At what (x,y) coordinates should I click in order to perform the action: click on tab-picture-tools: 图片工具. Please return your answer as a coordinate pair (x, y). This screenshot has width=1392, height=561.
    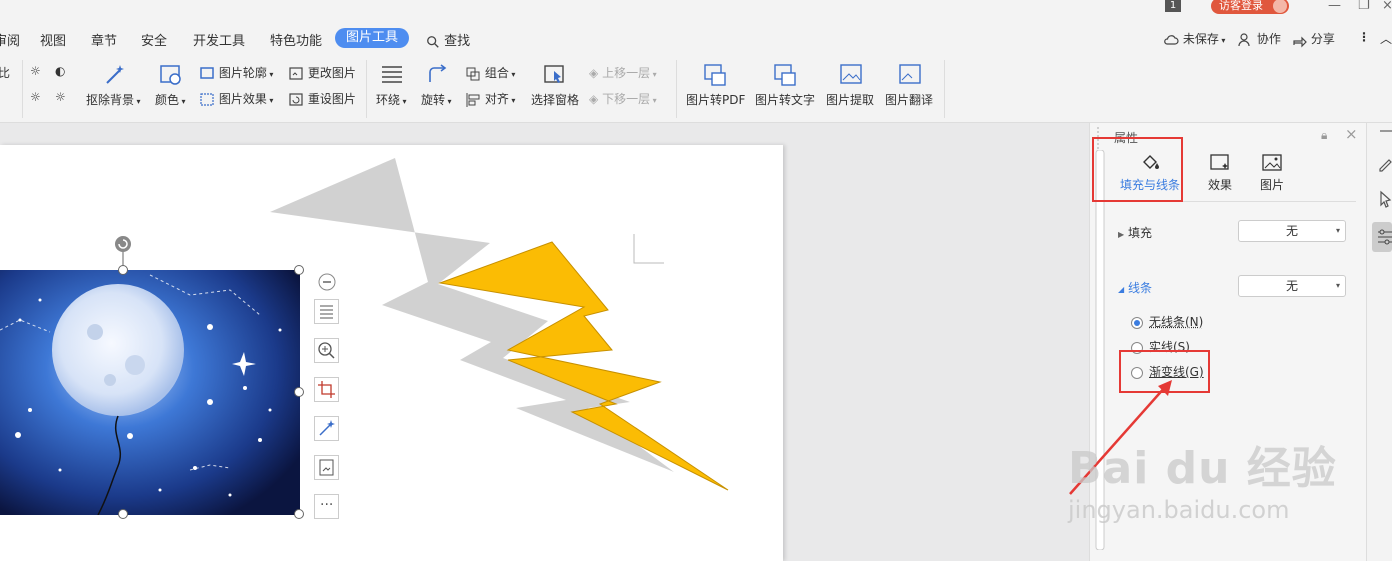
    Looking at the image, I should click on (372, 38).